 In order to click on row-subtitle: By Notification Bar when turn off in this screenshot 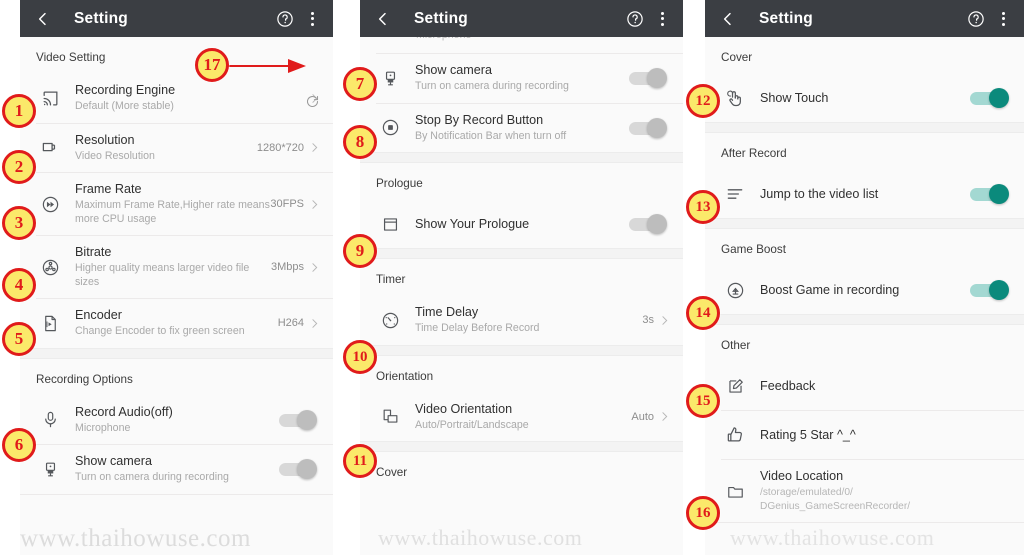, I will do `click(491, 135)`.